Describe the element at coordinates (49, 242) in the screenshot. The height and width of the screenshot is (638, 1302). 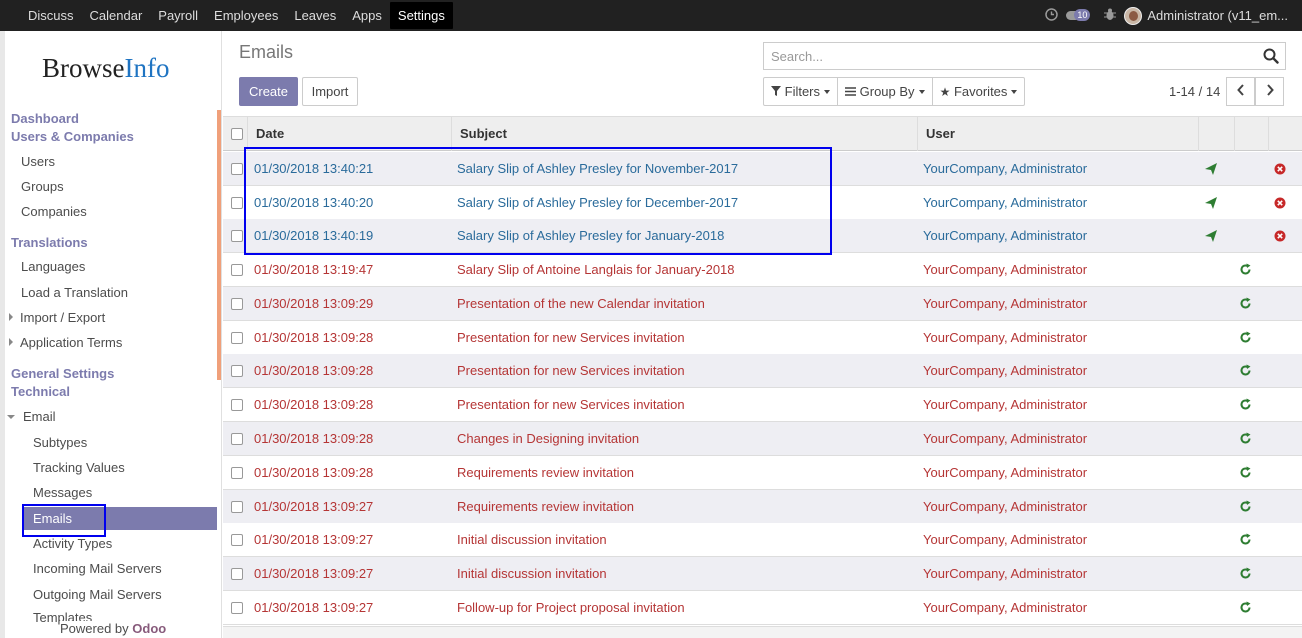
I see `sidebar-item-translations: Translations` at that location.